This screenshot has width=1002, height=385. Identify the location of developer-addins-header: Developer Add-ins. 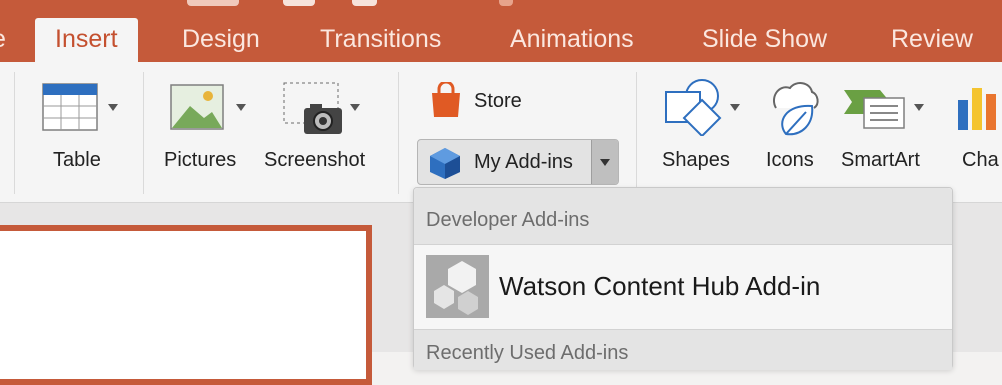
(683, 216).